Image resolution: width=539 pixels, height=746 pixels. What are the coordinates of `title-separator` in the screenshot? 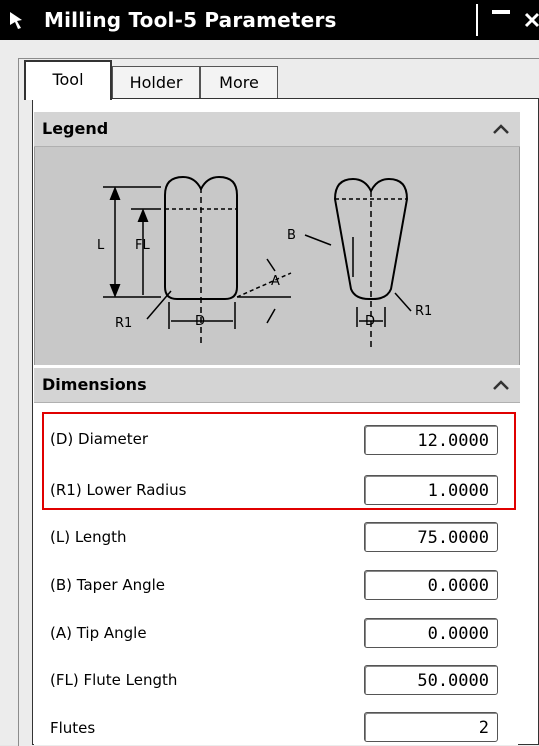 It's located at (477, 20).